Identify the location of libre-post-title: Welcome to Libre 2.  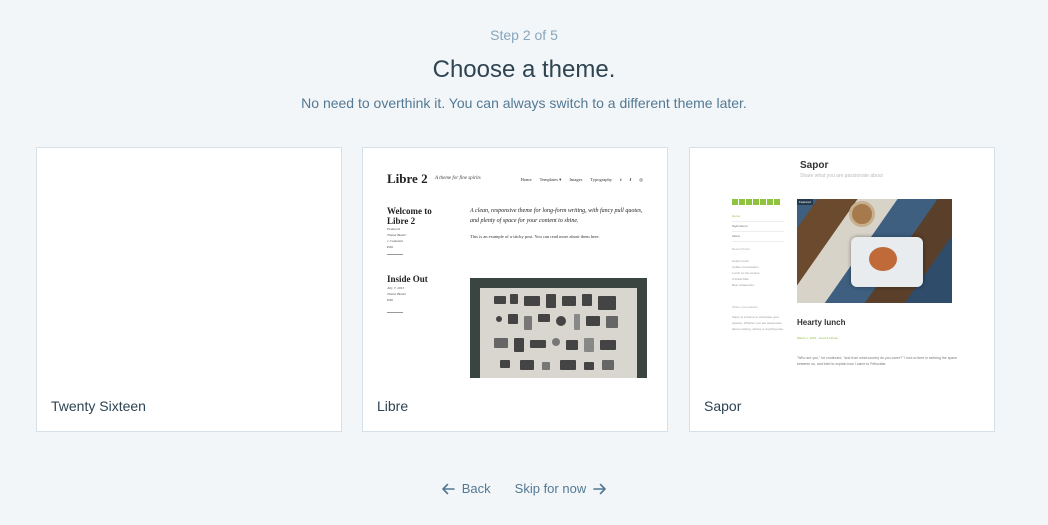
(409, 216).